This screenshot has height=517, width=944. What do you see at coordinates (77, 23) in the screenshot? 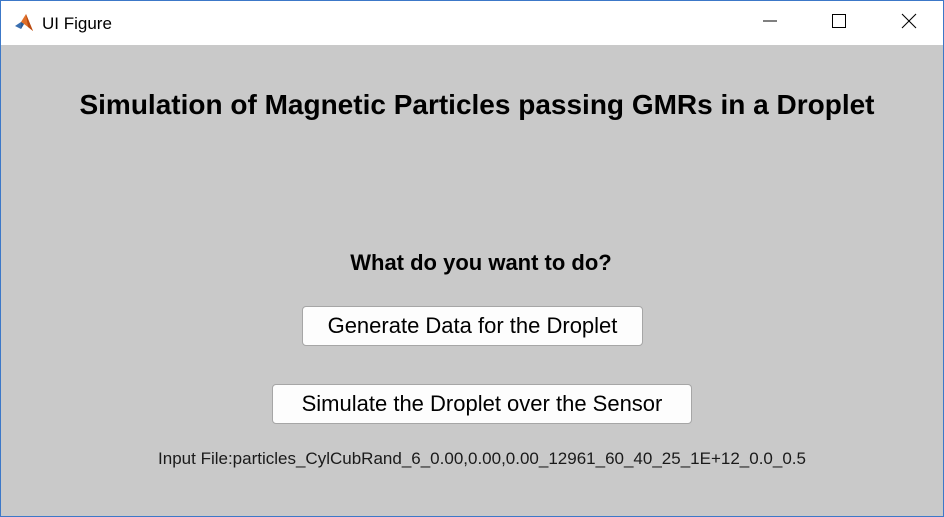
I see `window-title: UI Figure` at bounding box center [77, 23].